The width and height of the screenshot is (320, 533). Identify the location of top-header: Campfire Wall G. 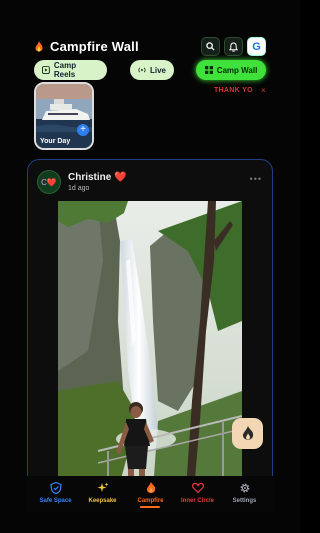
(150, 48).